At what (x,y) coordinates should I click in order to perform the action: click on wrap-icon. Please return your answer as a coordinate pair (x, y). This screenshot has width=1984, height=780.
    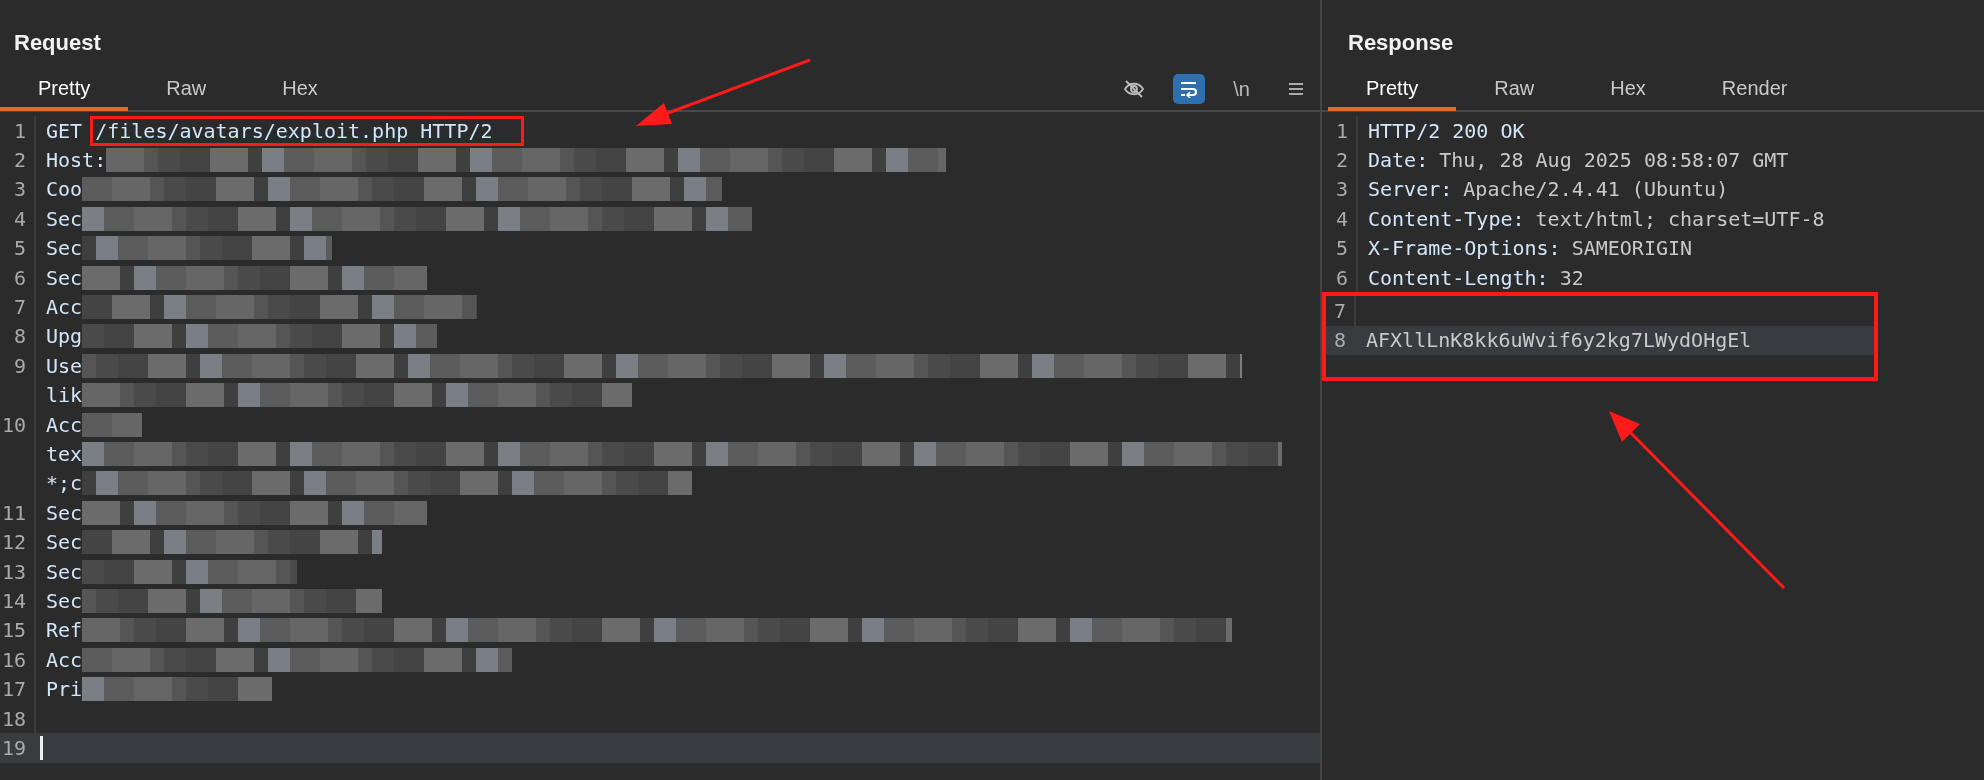
    Looking at the image, I should click on (1189, 89).